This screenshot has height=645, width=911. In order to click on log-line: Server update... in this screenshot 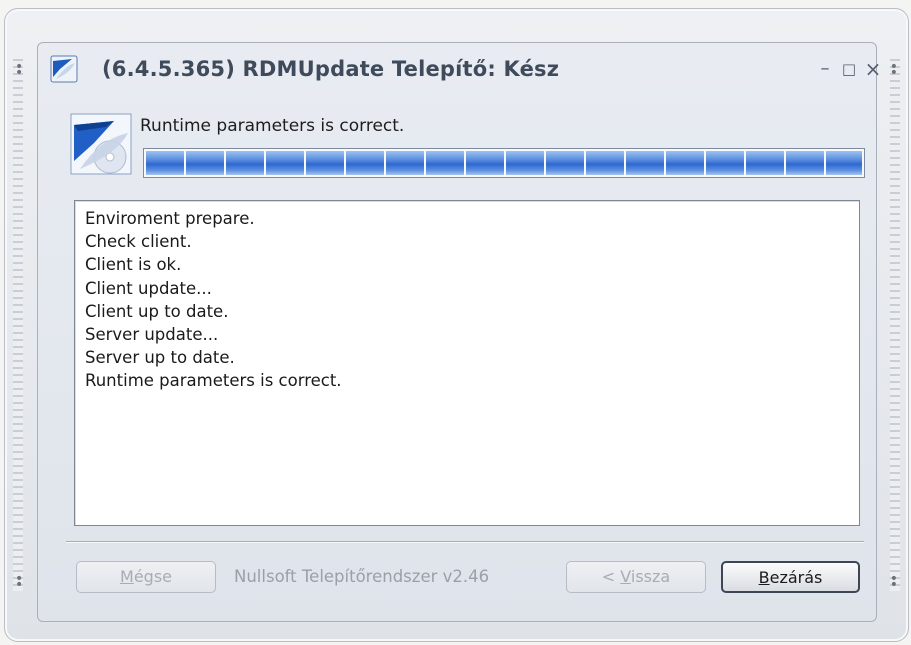, I will do `click(152, 334)`.